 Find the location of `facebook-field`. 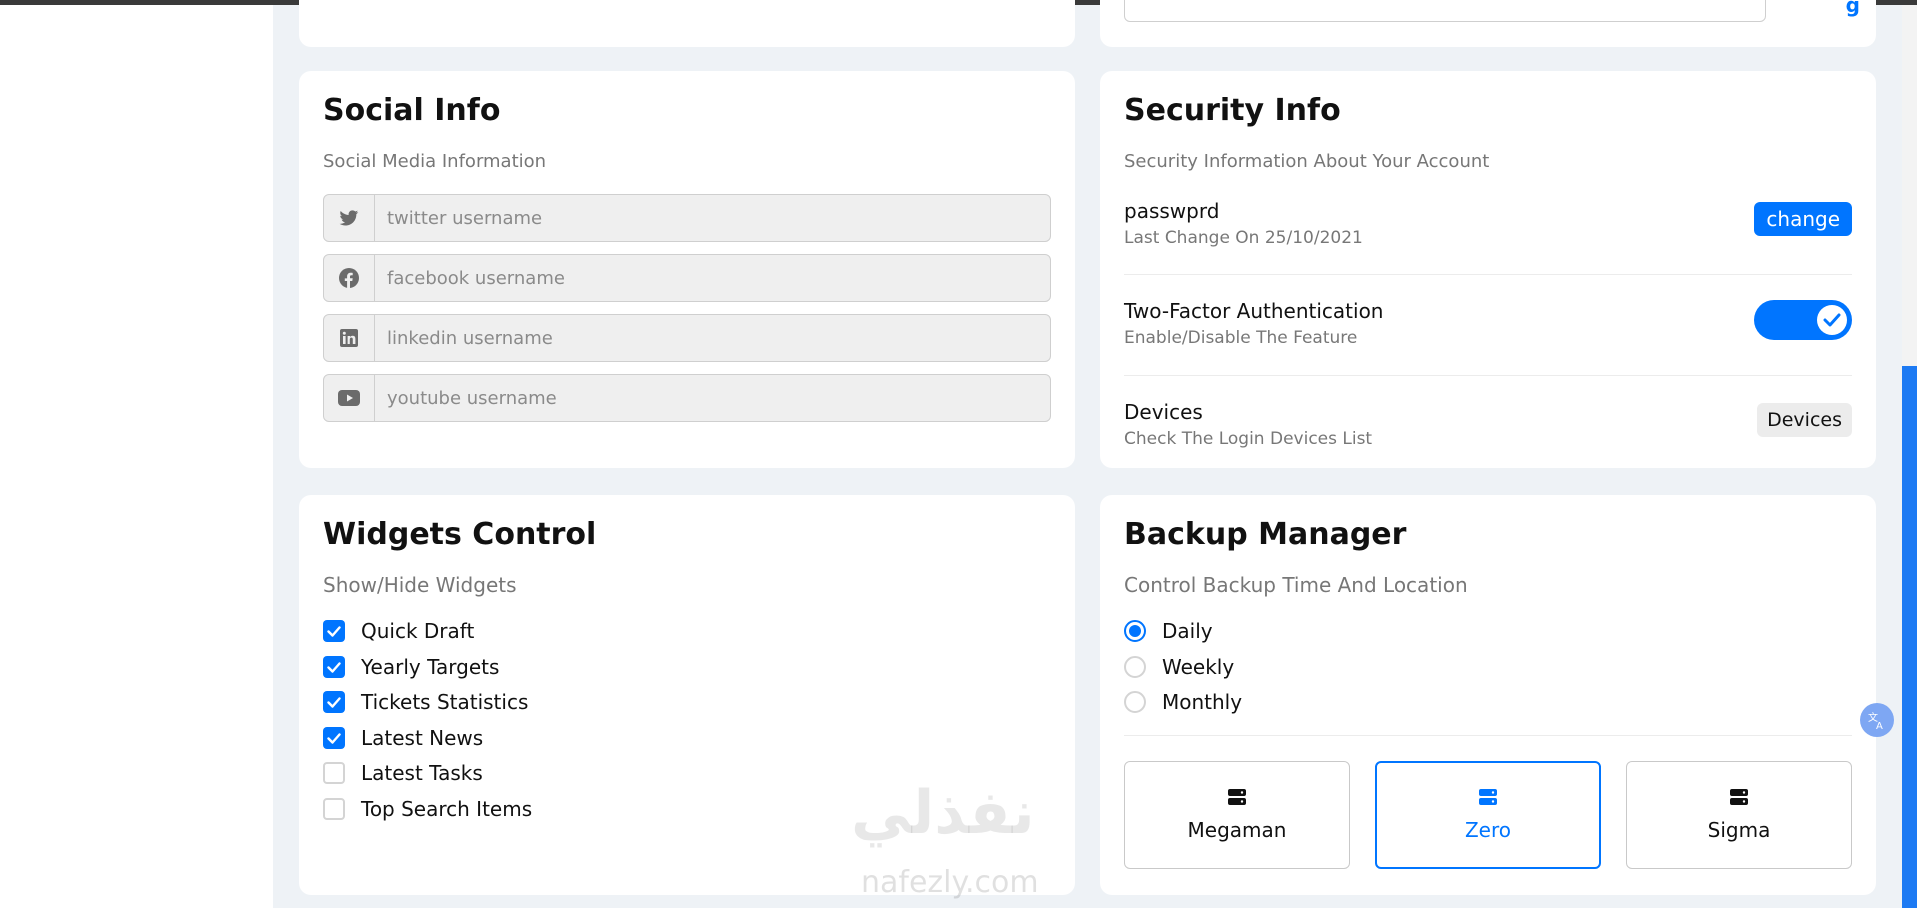

facebook-field is located at coordinates (687, 278).